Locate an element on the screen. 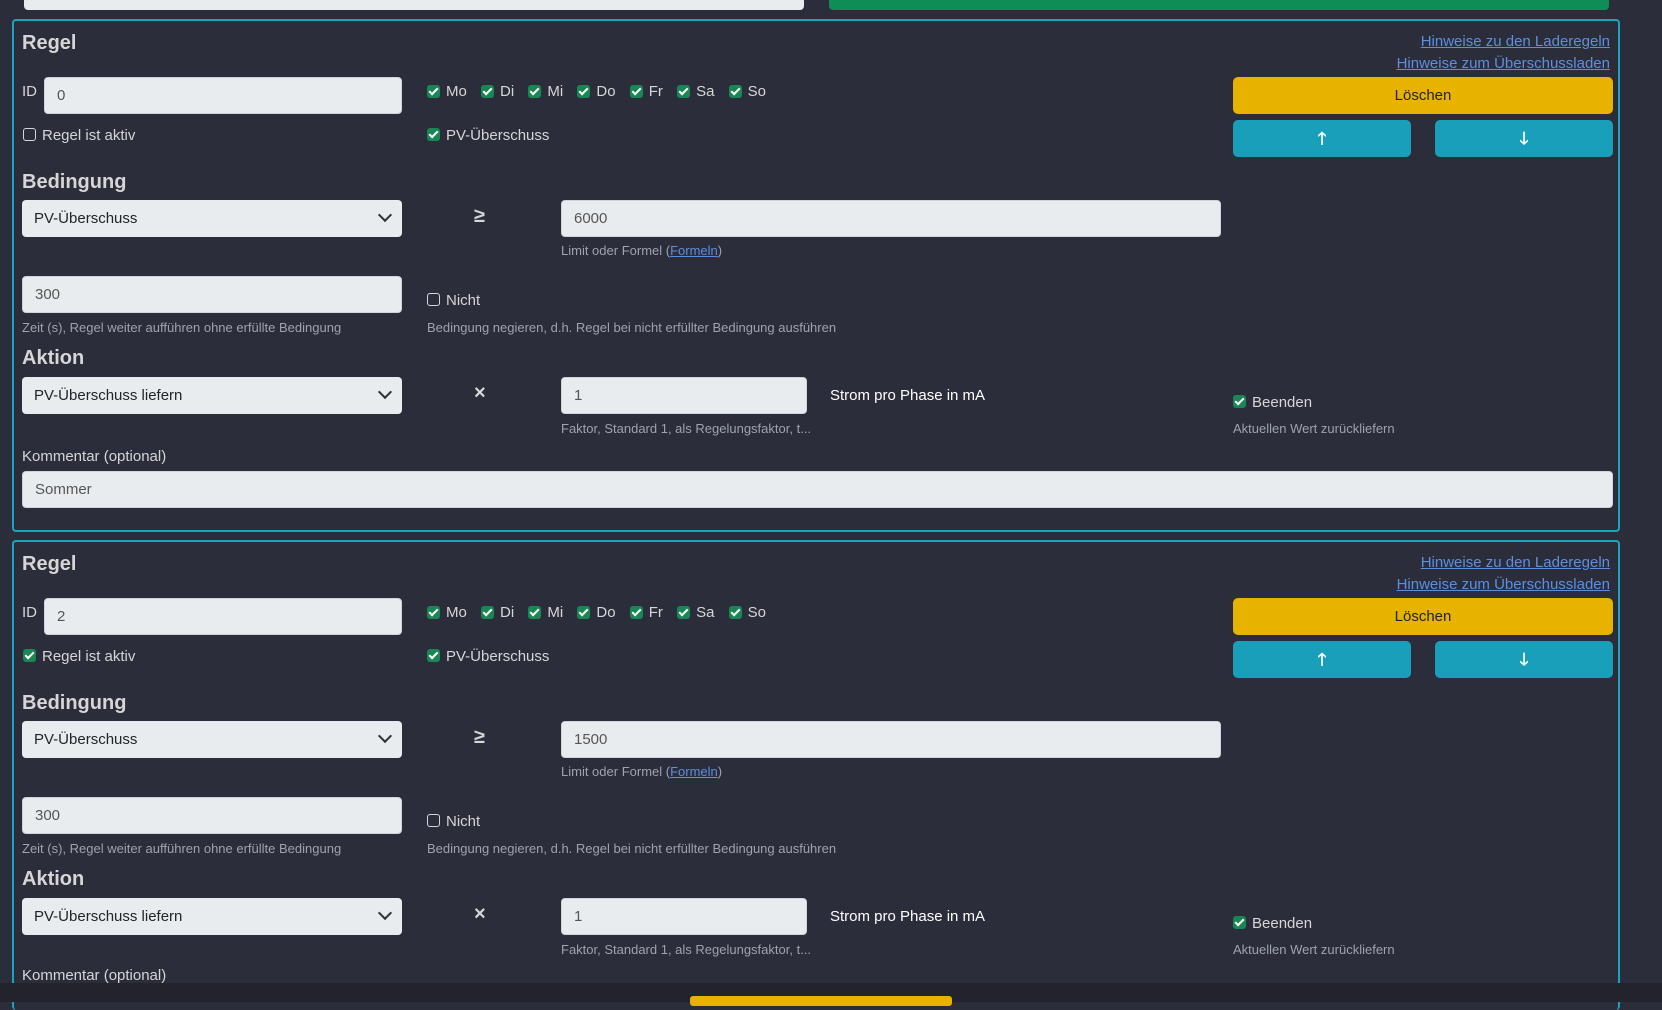  end-help: Aktuellen Wert zurückliefern is located at coordinates (1314, 428).